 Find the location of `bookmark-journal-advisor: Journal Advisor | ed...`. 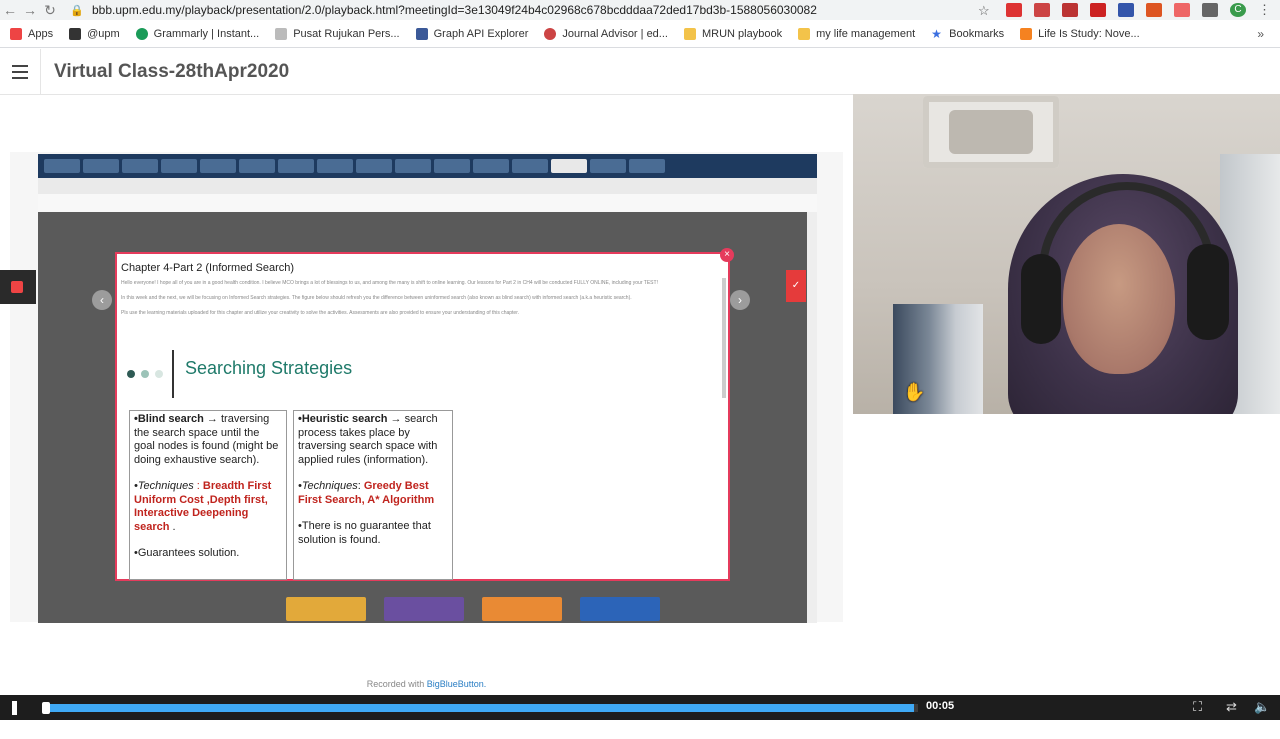

bookmark-journal-advisor: Journal Advisor | ed... is located at coordinates (606, 33).